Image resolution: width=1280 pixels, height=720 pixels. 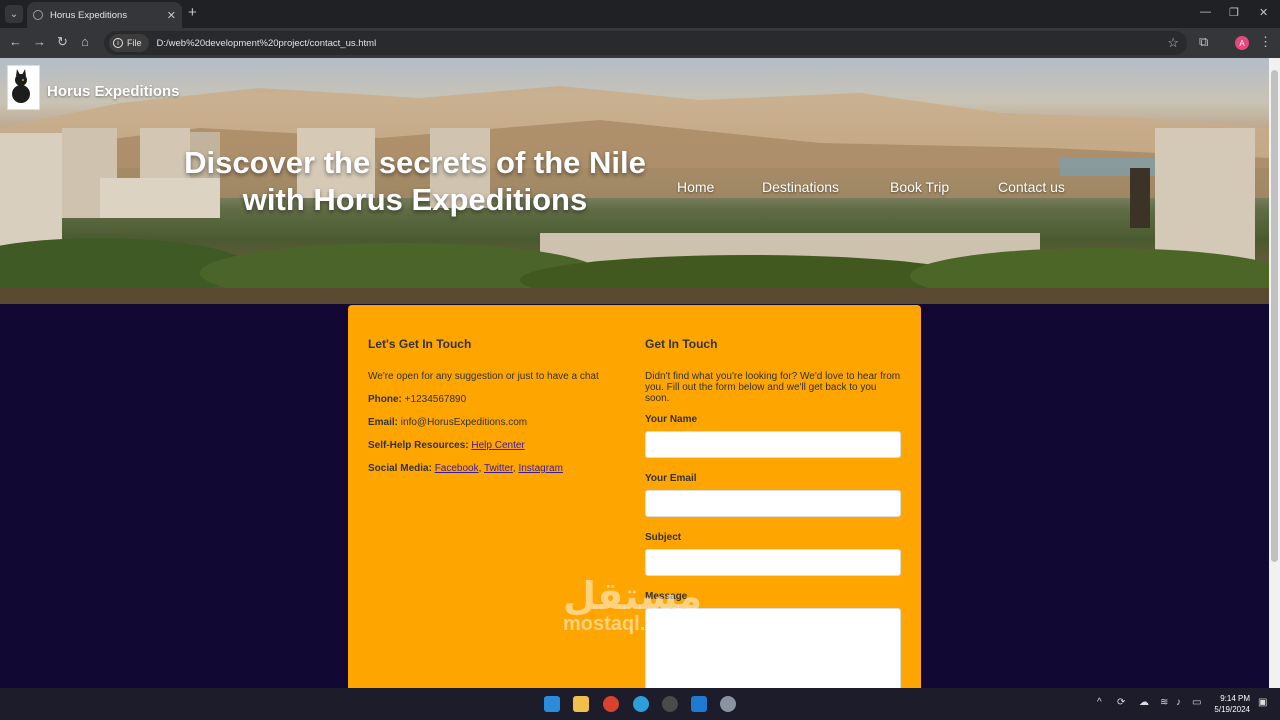 What do you see at coordinates (1234, 12) in the screenshot?
I see `restore-icon: ❐` at bounding box center [1234, 12].